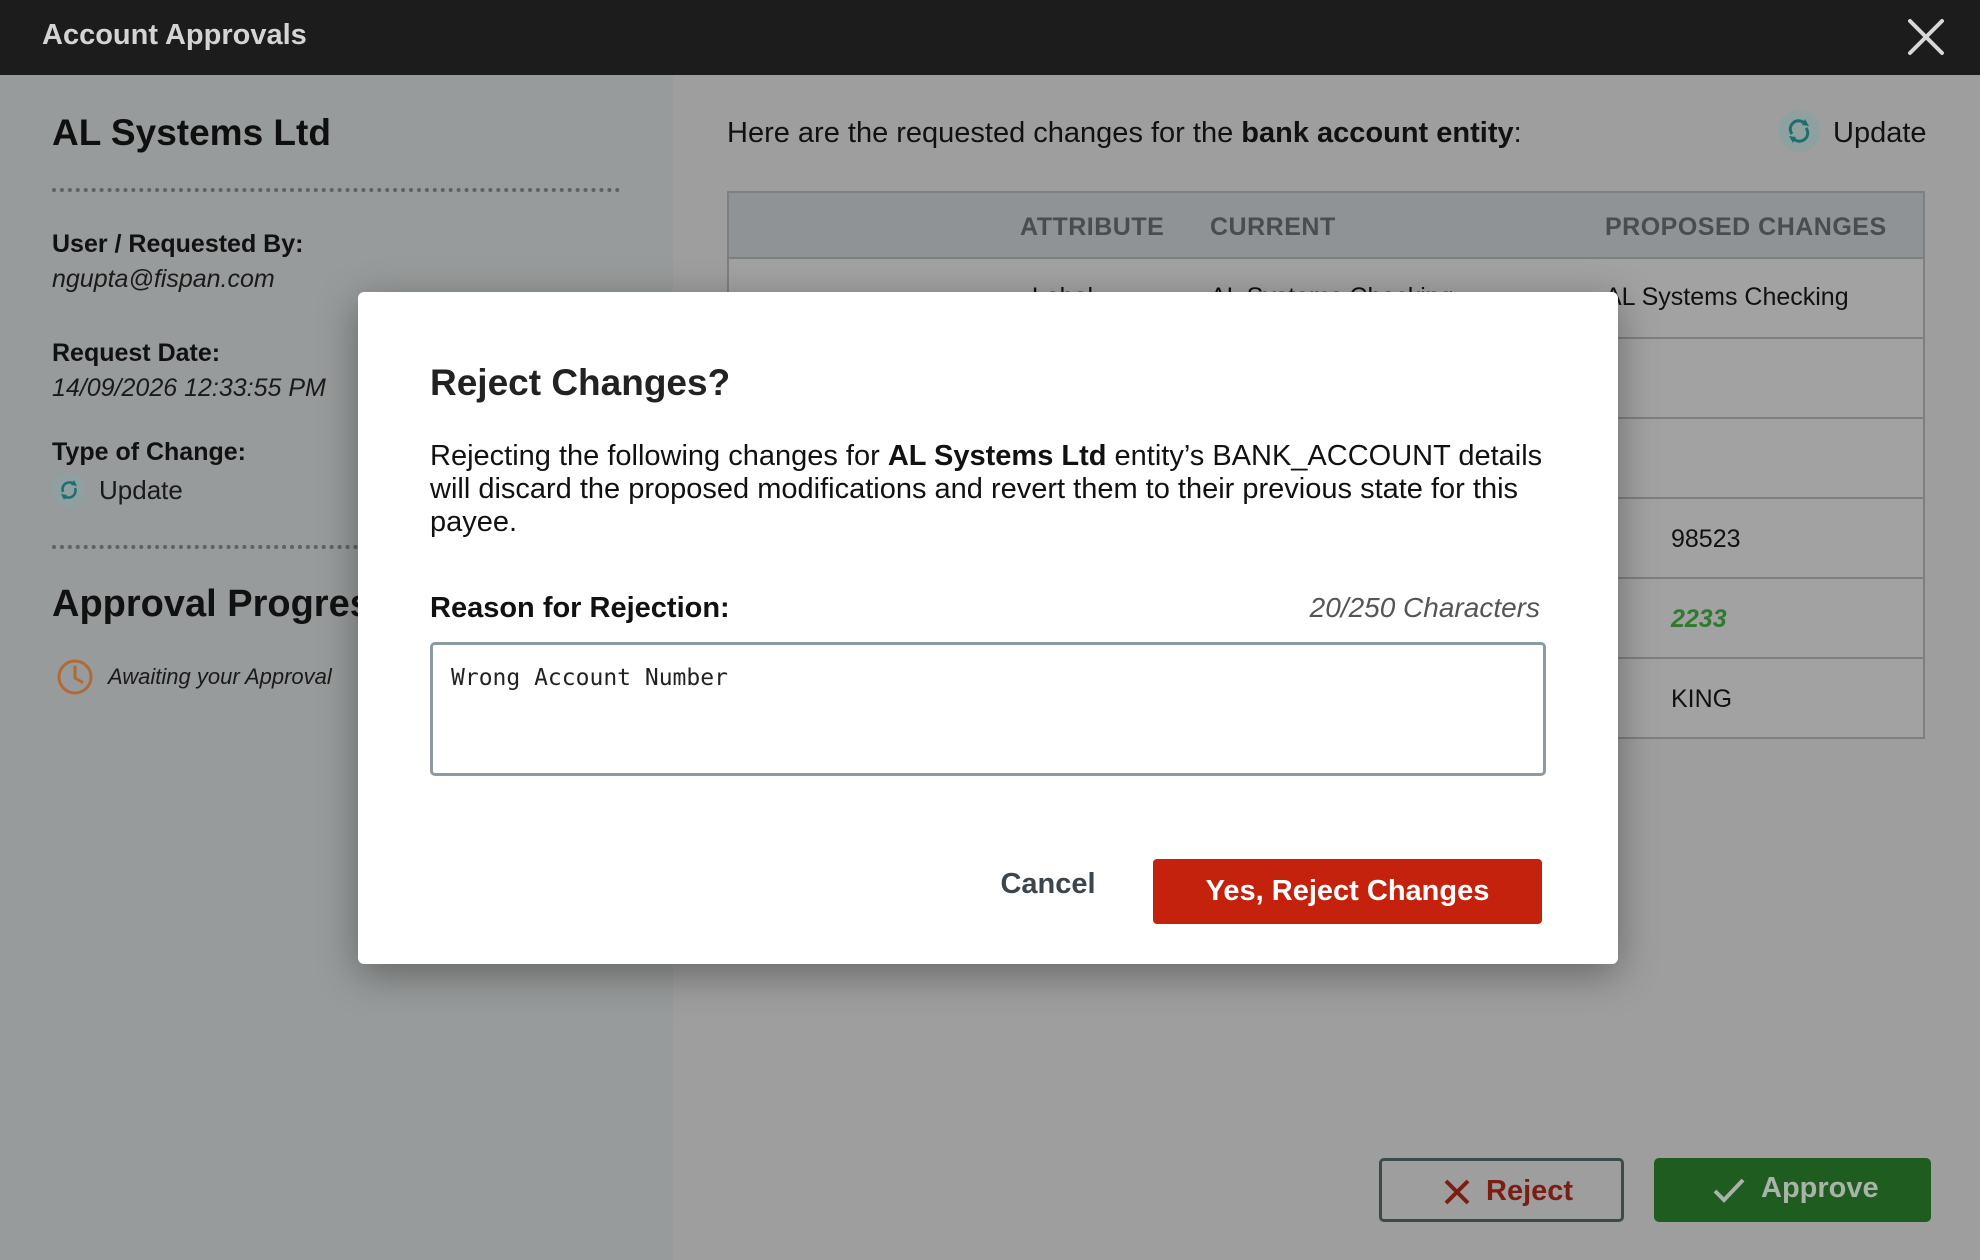 Image resolution: width=1980 pixels, height=1260 pixels. Describe the element at coordinates (659, 456) in the screenshot. I see `message-text: Rejecting the following changes for` at that location.